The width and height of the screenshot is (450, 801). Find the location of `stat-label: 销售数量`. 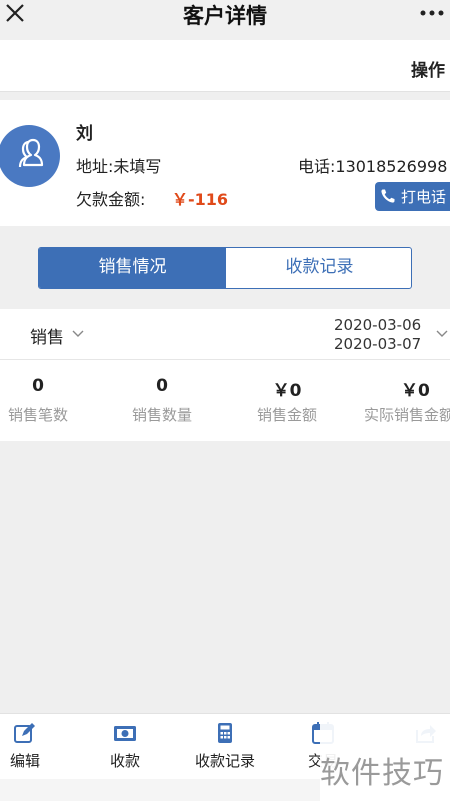

stat-label: 销售数量 is located at coordinates (161, 415).